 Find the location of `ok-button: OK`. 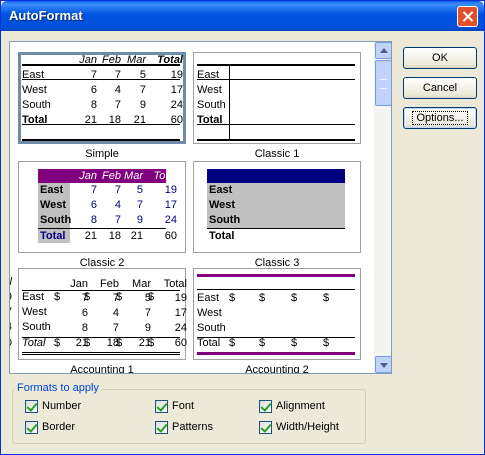

ok-button: OK is located at coordinates (440, 58).